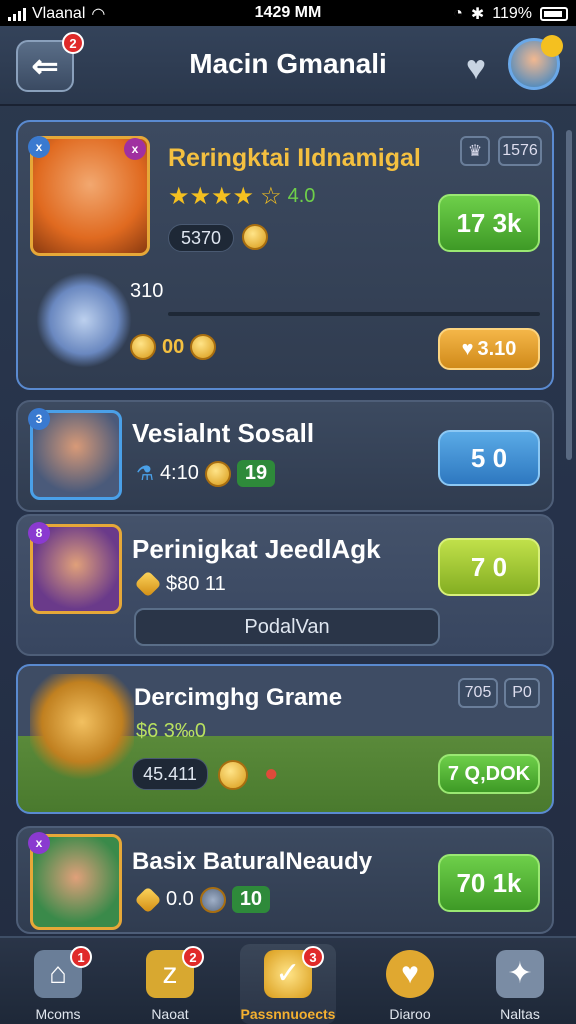  Describe the element at coordinates (173, 347) in the screenshot. I see `resource-stat: 00` at that location.